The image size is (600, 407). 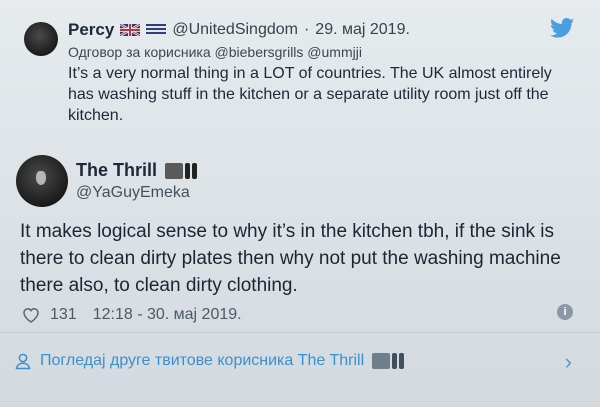 What do you see at coordinates (116, 170) in the screenshot?
I see `main-author-name: The Thrill` at bounding box center [116, 170].